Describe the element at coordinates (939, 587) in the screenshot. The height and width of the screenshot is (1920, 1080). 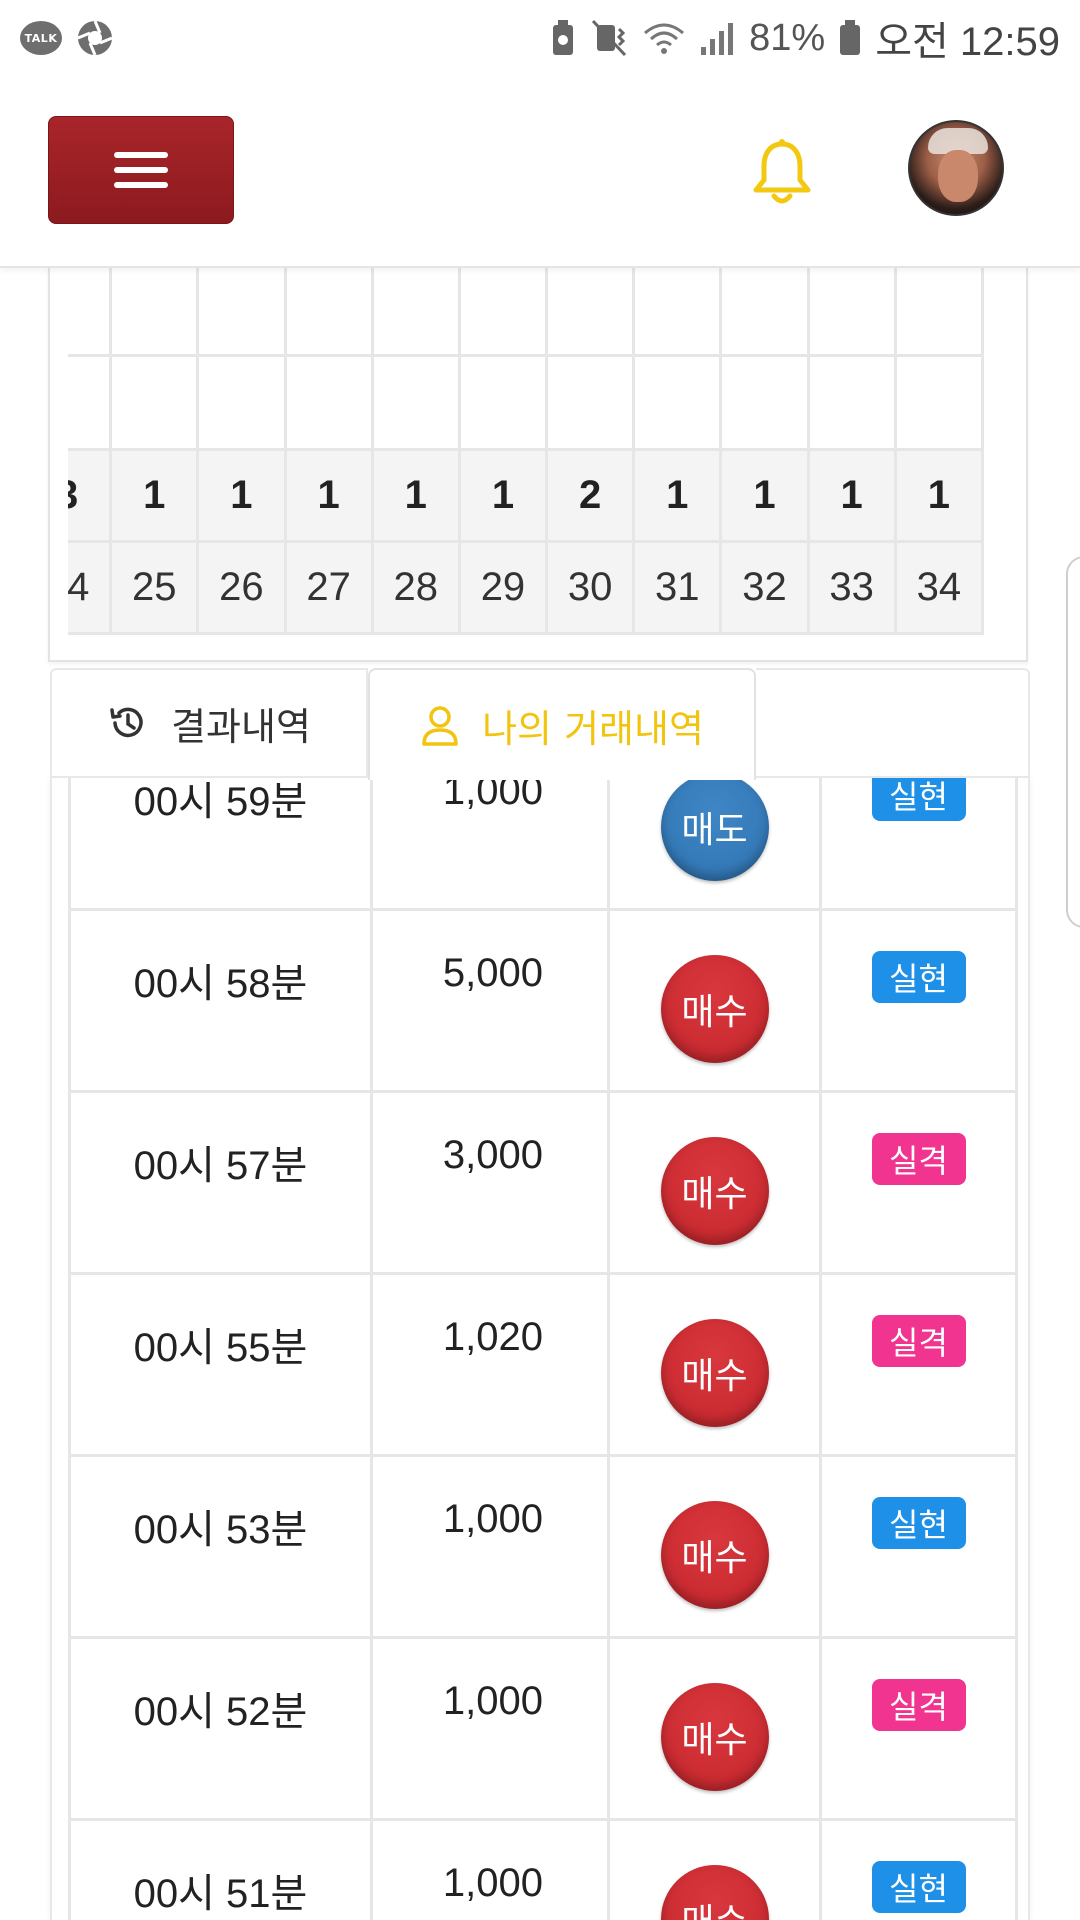
I see `grid-number: 34` at that location.